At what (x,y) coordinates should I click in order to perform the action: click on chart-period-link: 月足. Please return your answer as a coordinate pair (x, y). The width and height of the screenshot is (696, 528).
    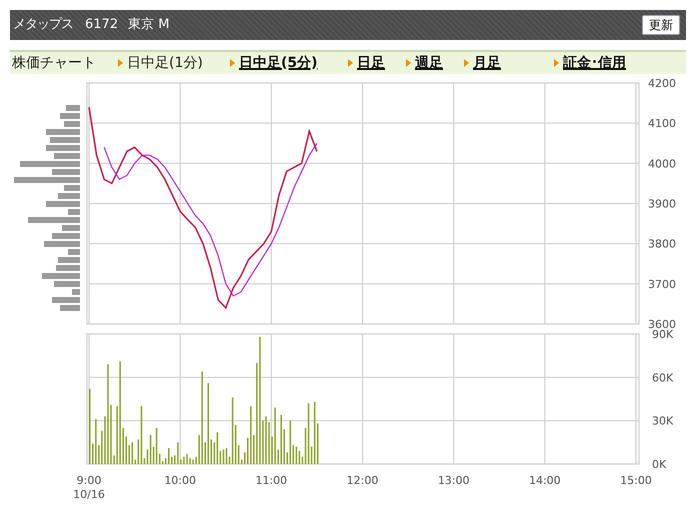
    Looking at the image, I should click on (487, 63).